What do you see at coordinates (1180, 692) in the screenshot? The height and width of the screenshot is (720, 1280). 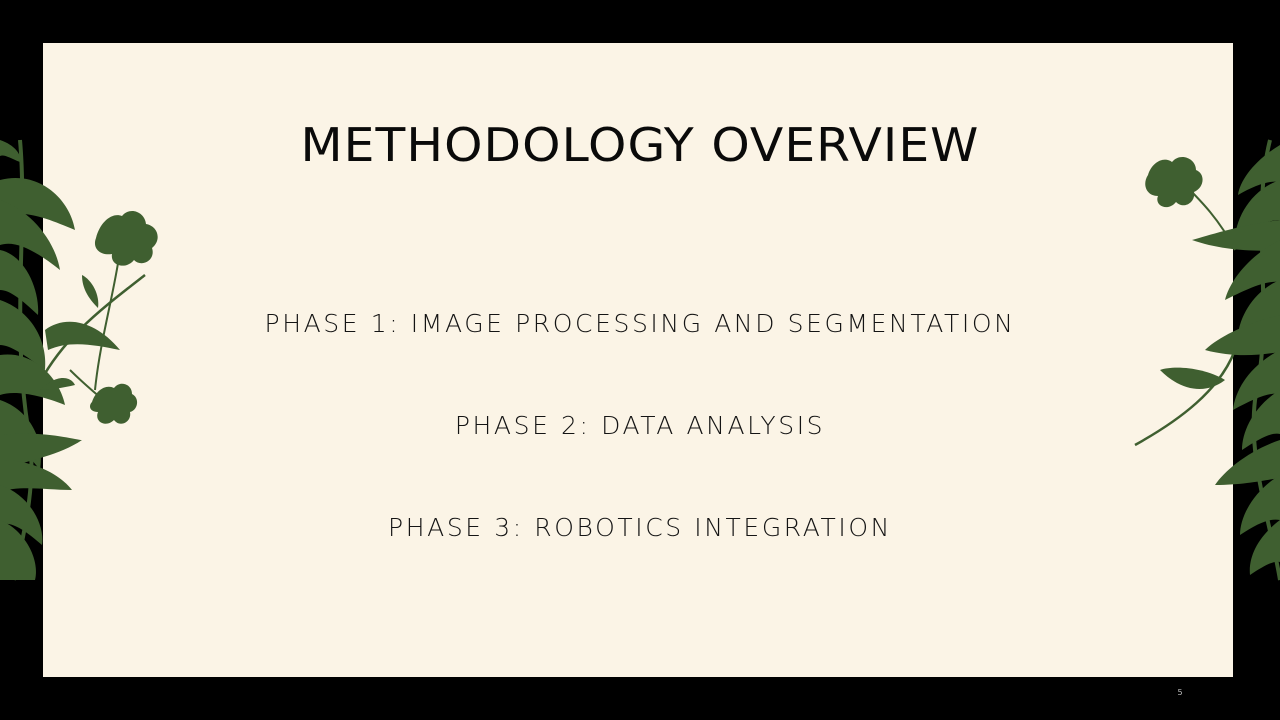 I see `page-number: 5` at bounding box center [1180, 692].